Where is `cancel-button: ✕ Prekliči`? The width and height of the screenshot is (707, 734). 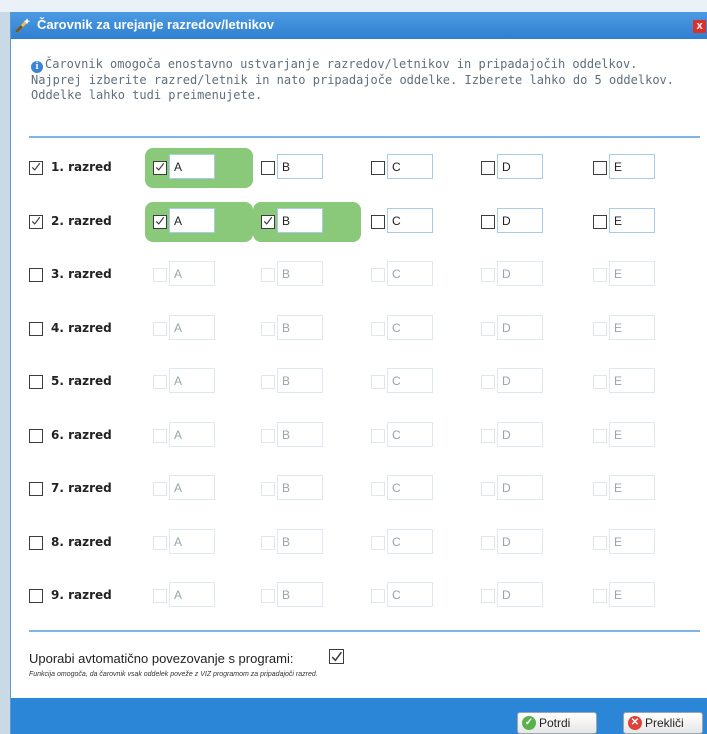 cancel-button: ✕ Prekliči is located at coordinates (663, 723).